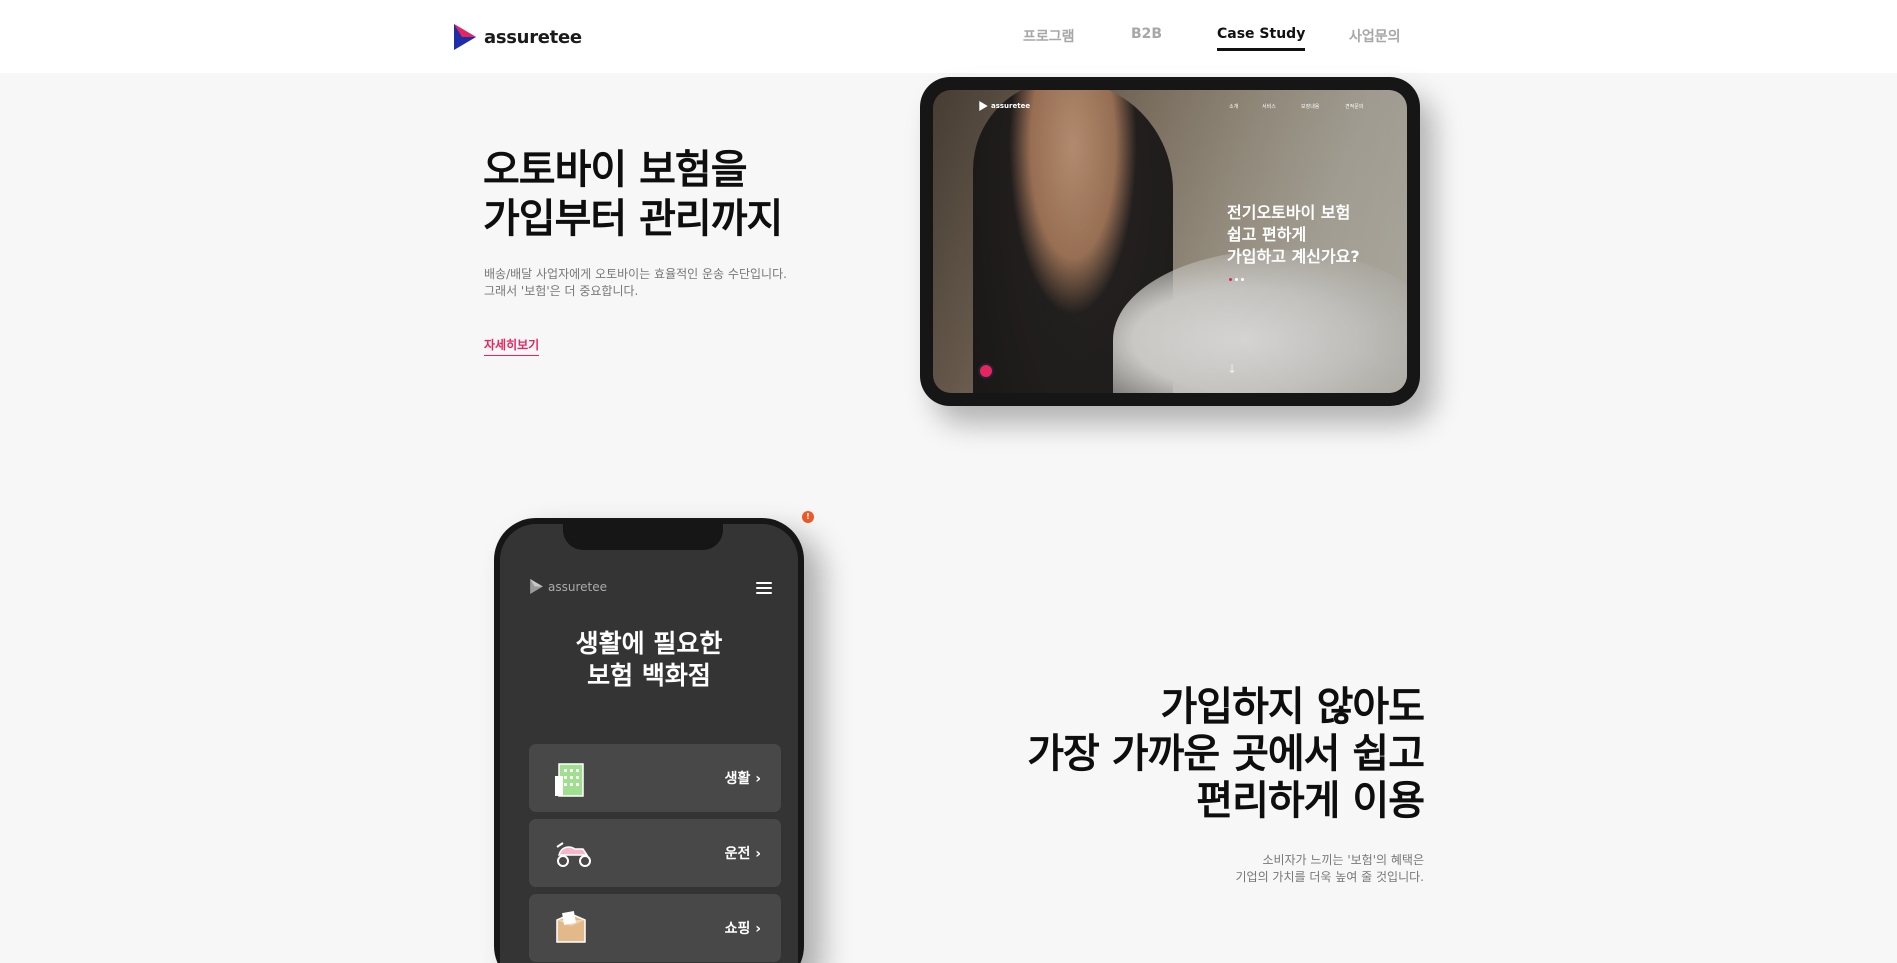 The image size is (1897, 963). What do you see at coordinates (1330, 877) in the screenshot?
I see `section-desc-line: 기업의 가치를 더욱 높여 줄 것입니다.` at bounding box center [1330, 877].